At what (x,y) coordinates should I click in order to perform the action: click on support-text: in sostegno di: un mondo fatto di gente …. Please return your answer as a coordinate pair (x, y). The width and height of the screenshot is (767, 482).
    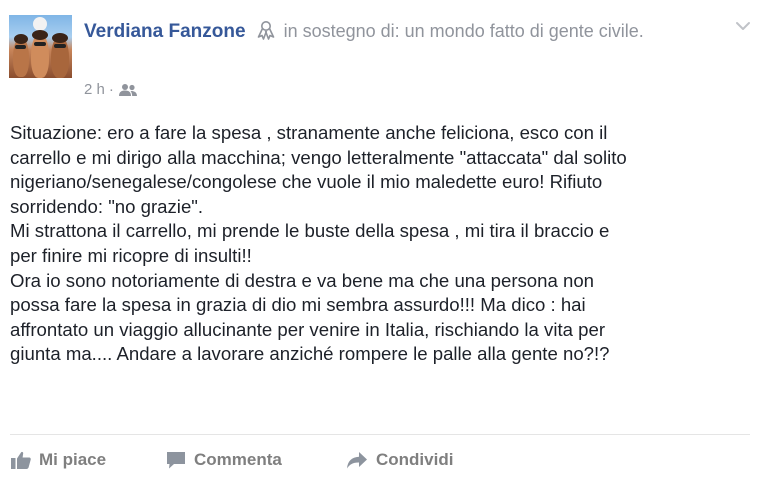
    Looking at the image, I should click on (464, 31).